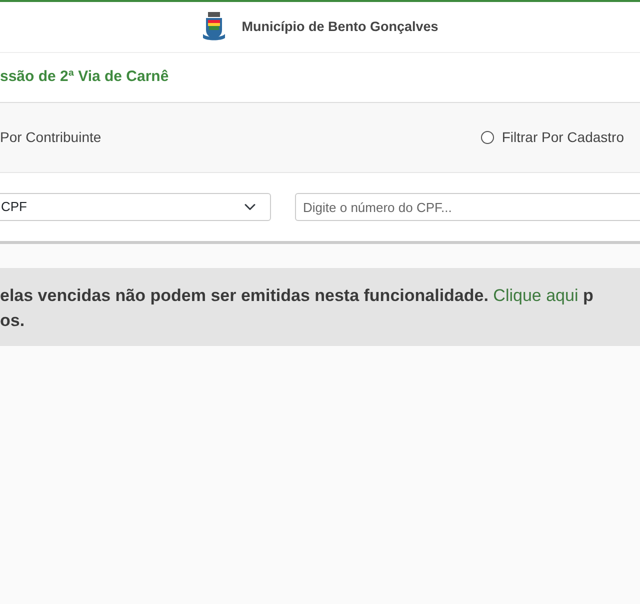  What do you see at coordinates (535, 295) in the screenshot?
I see `notice-link: Clique aqui` at bounding box center [535, 295].